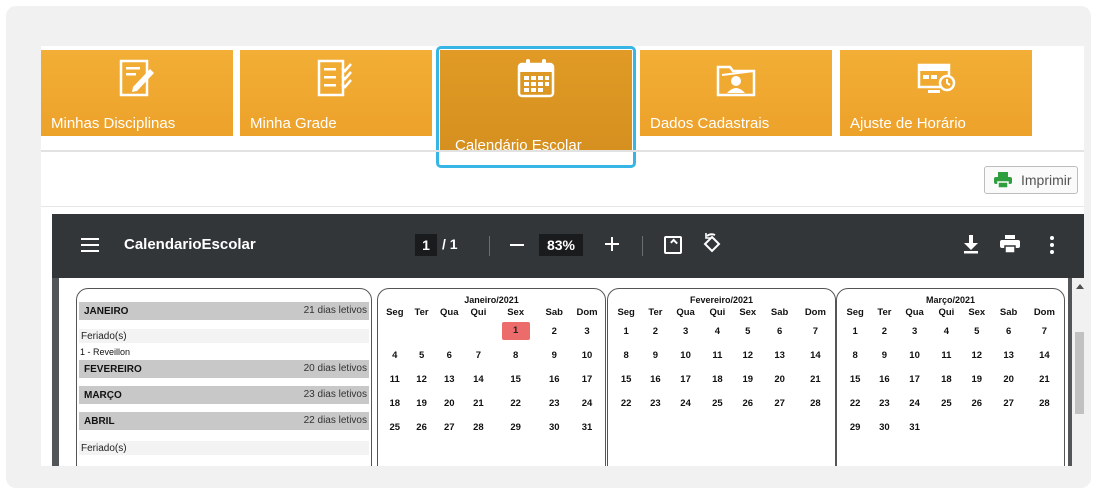 The height and width of the screenshot is (494, 1097). I want to click on rotate-icon, so click(712, 244).